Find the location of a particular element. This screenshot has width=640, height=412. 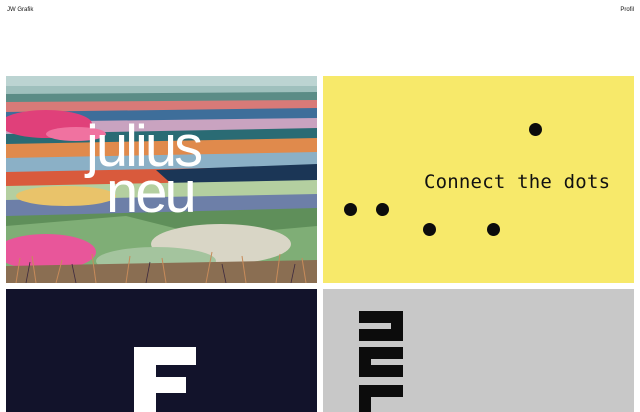

julius-neu-wordmark: julius neu is located at coordinates (144, 170).